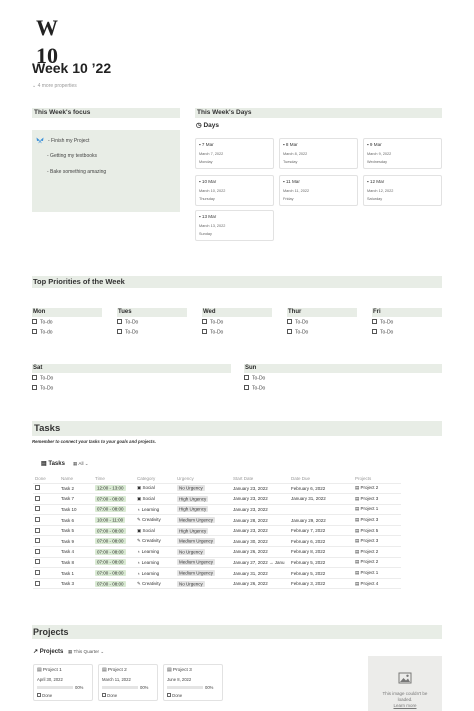 Image resolution: width=474 pixels, height=711 pixels. I want to click on day-card: ▪ 13 Mar March 13, 2022 Sunday, so click(234, 225).